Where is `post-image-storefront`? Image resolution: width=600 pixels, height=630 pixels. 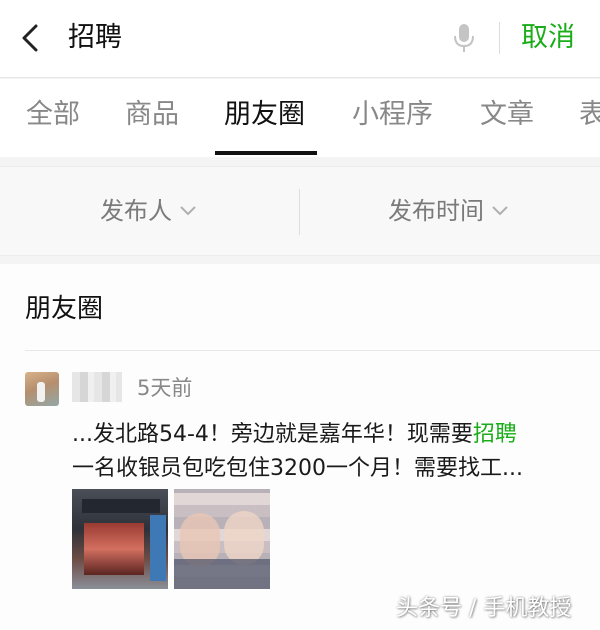
post-image-storefront is located at coordinates (120, 539).